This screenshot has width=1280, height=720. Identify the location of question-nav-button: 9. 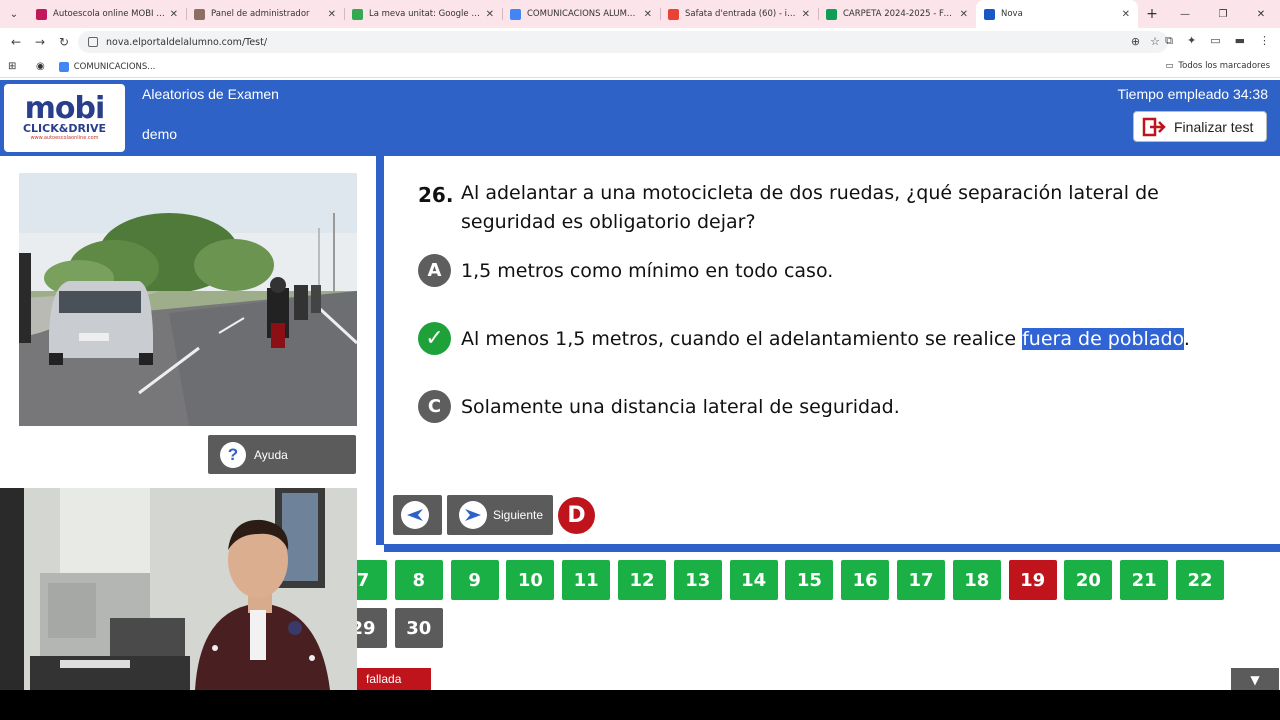
(474, 580).